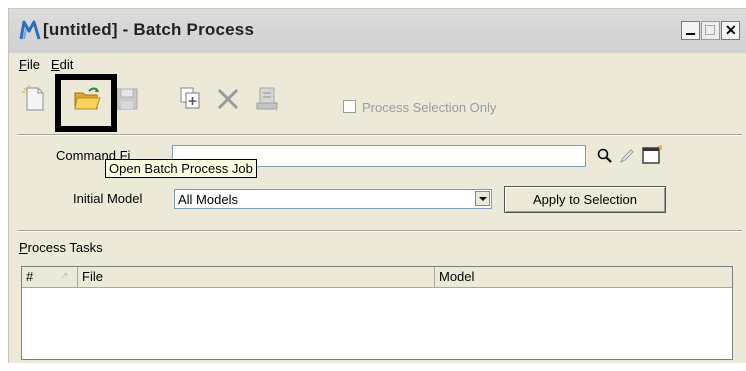 The image size is (746, 371). I want to click on menu-file: File, so click(29, 64).